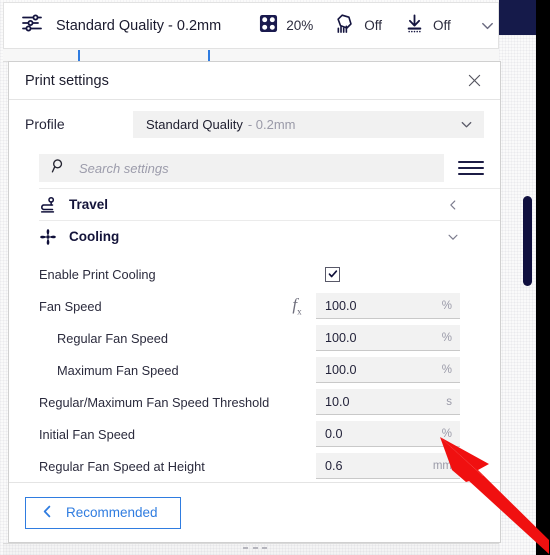 This screenshot has height=555, width=550. Describe the element at coordinates (474, 81) in the screenshot. I see `close-icon` at that location.